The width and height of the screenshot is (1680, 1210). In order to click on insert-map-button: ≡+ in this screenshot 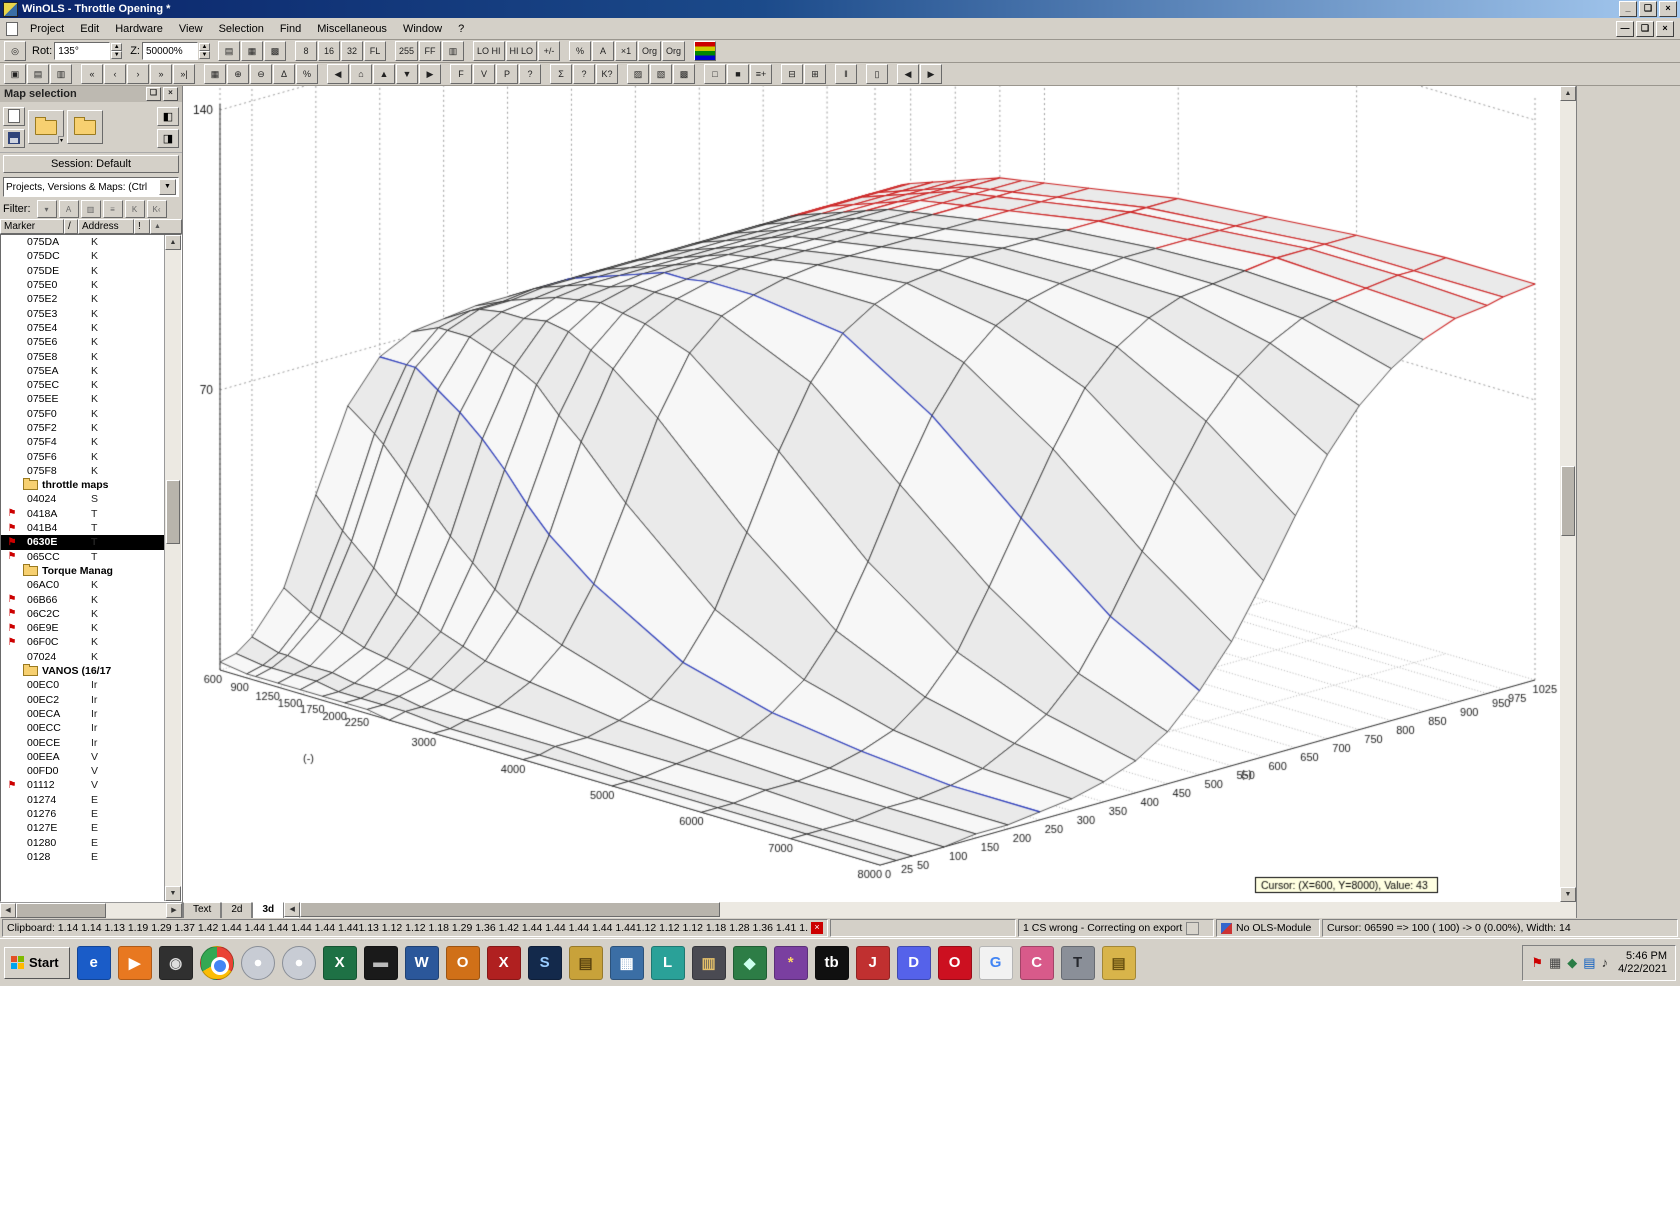, I will do `click(761, 74)`.